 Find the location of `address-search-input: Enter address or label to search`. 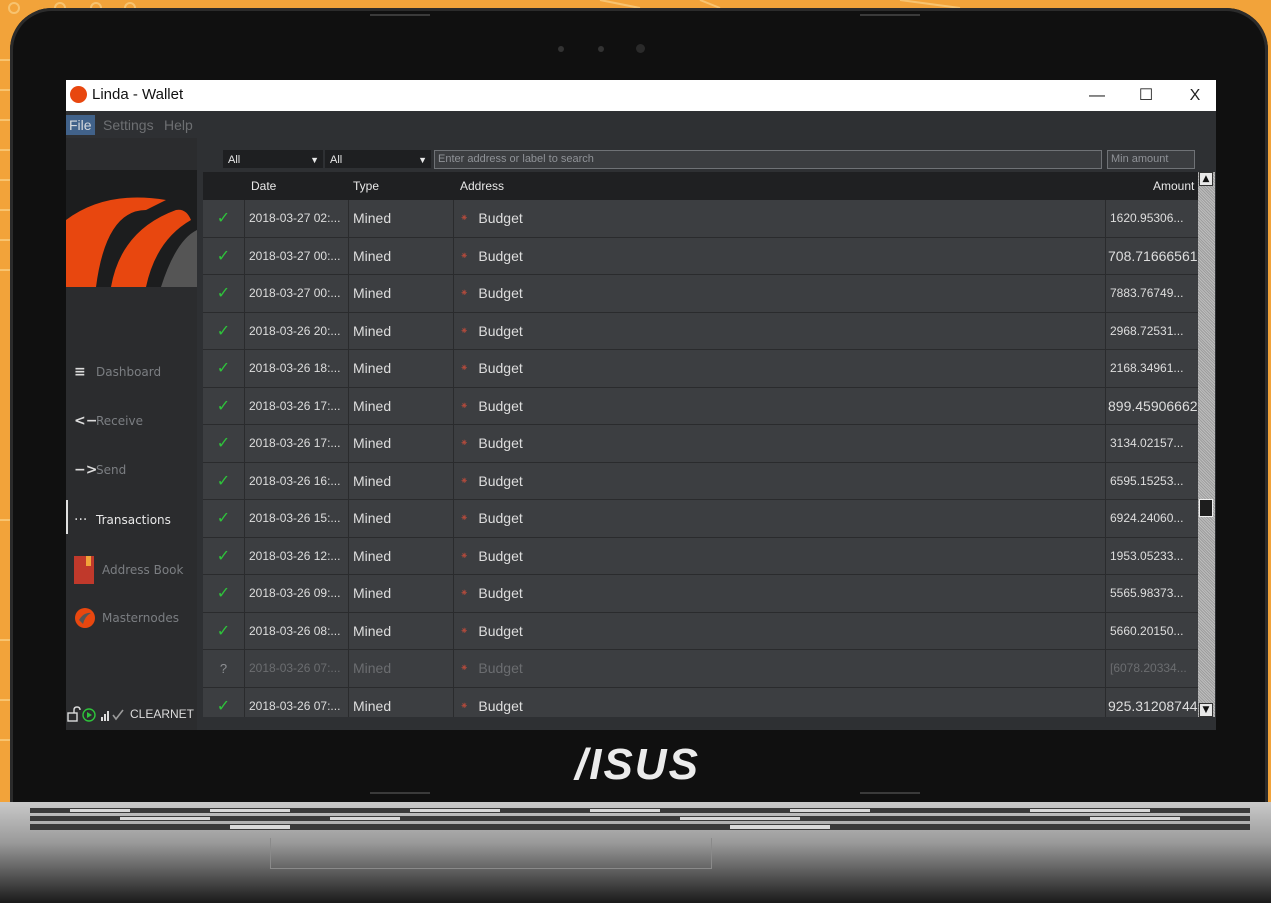

address-search-input: Enter address or label to search is located at coordinates (768, 159).